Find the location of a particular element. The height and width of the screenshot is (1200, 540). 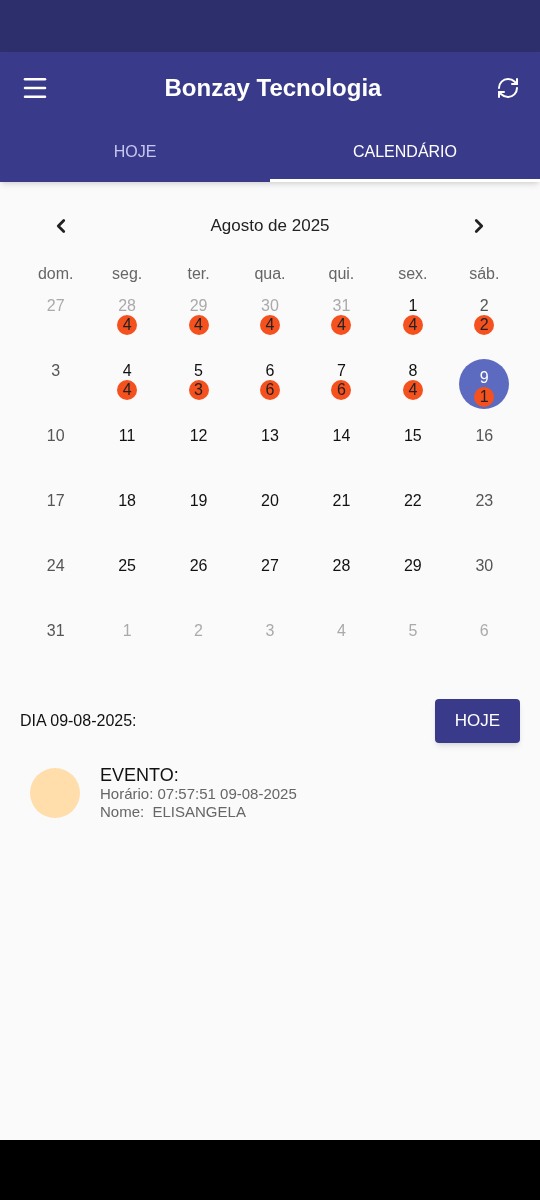

weekday-label: dom. is located at coordinates (55, 274).